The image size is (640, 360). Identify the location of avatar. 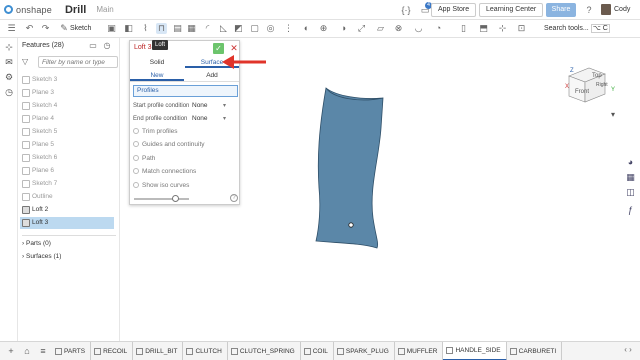
(606, 9).